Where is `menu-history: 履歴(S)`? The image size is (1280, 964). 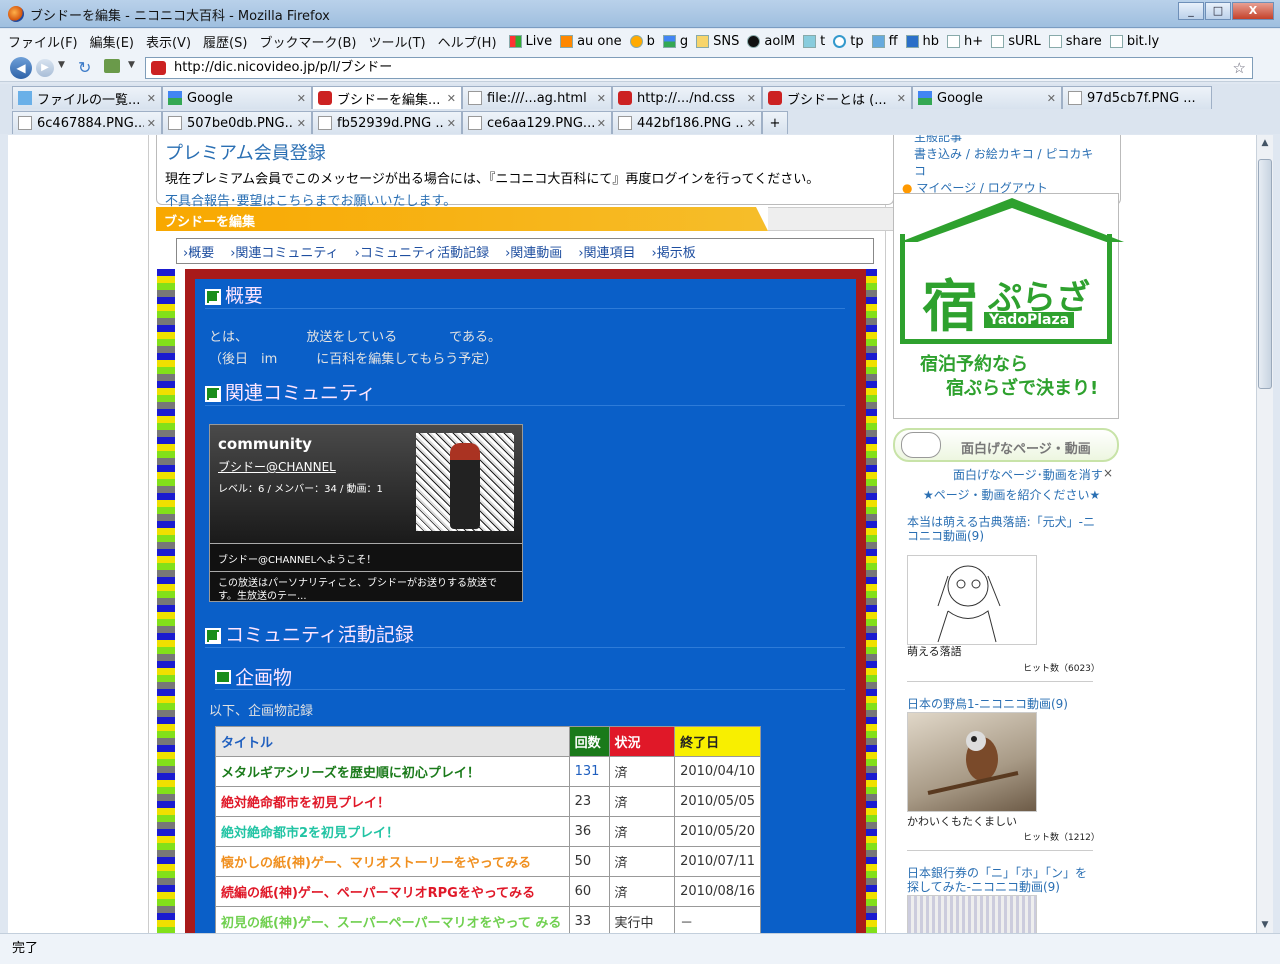
menu-history: 履歴(S) is located at coordinates (225, 41).